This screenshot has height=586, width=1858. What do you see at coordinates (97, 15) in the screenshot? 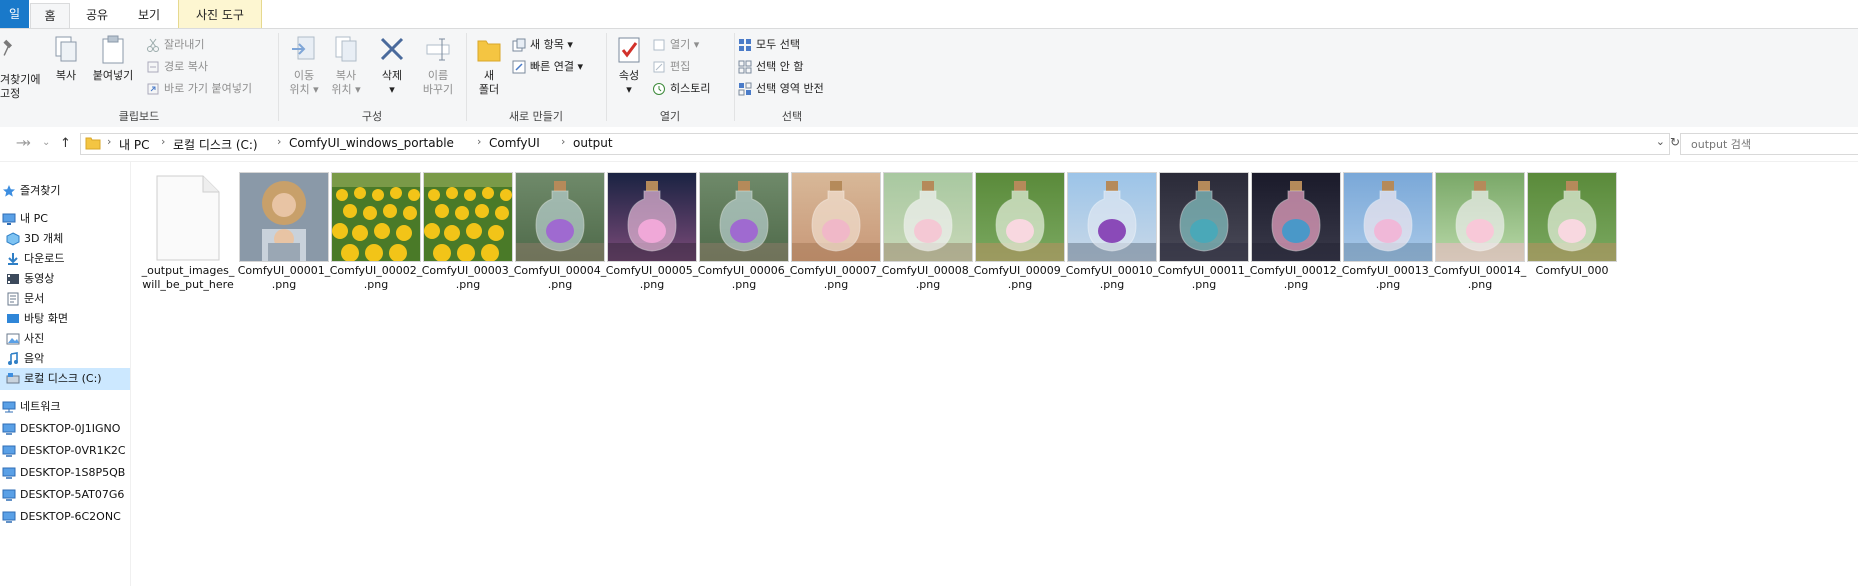
I see `tab-share: 공유` at bounding box center [97, 15].